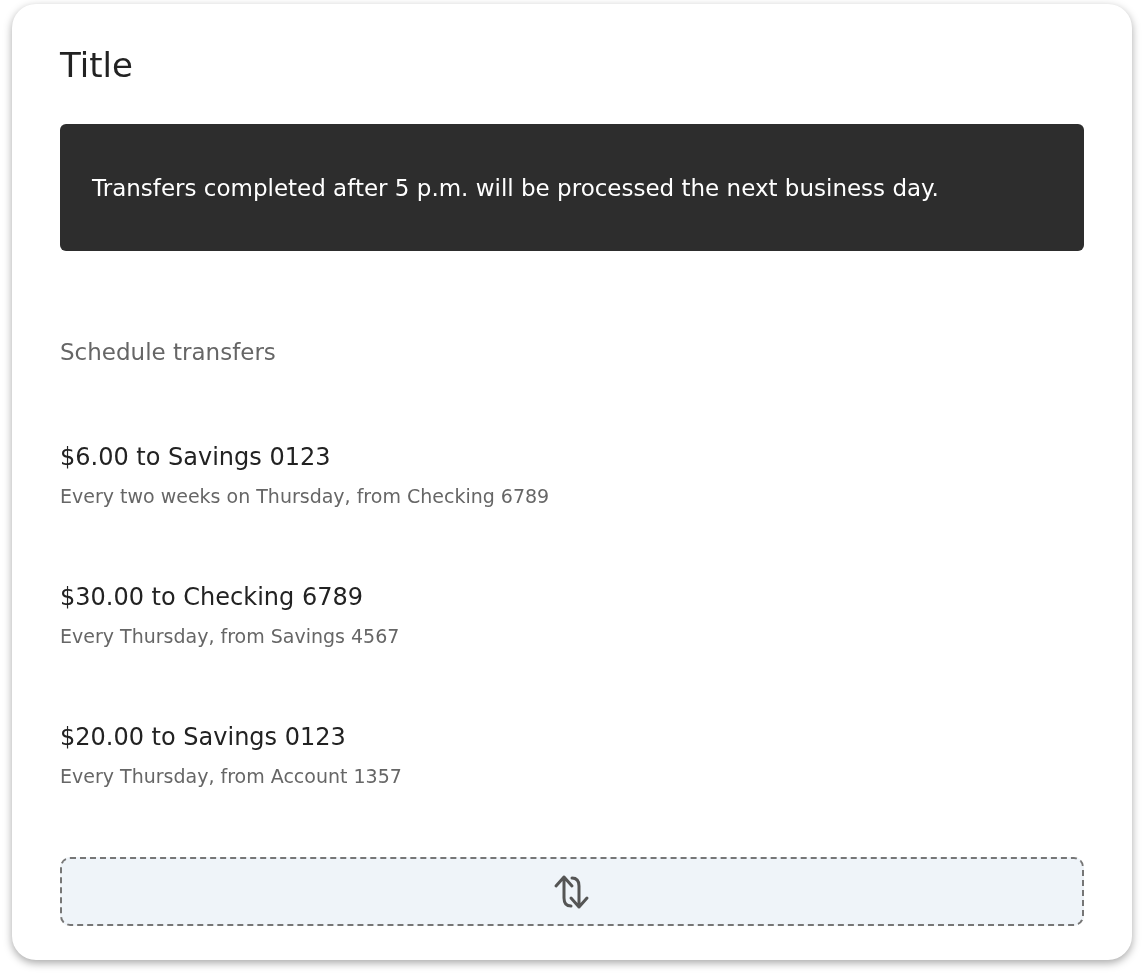 The width and height of the screenshot is (1144, 980). I want to click on transfer-detail: Every Thursday, from Account 1357, so click(231, 776).